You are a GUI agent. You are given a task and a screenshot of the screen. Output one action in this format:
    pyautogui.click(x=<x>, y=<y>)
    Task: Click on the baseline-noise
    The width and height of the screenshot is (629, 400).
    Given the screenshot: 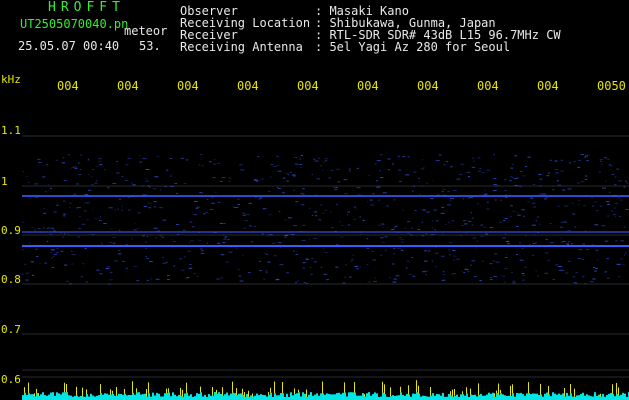 What is the action you would take?
    pyautogui.click(x=325, y=390)
    